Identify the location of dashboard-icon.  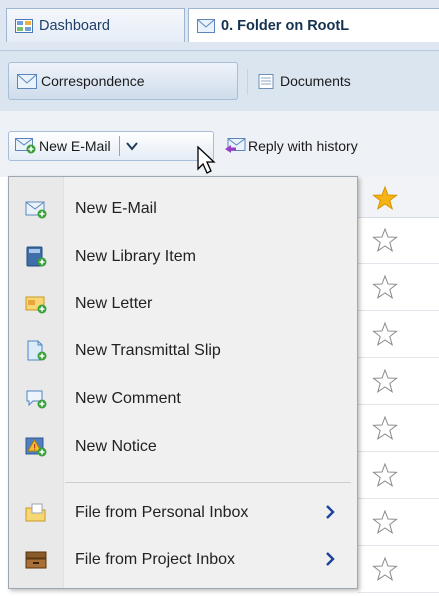
(24, 25).